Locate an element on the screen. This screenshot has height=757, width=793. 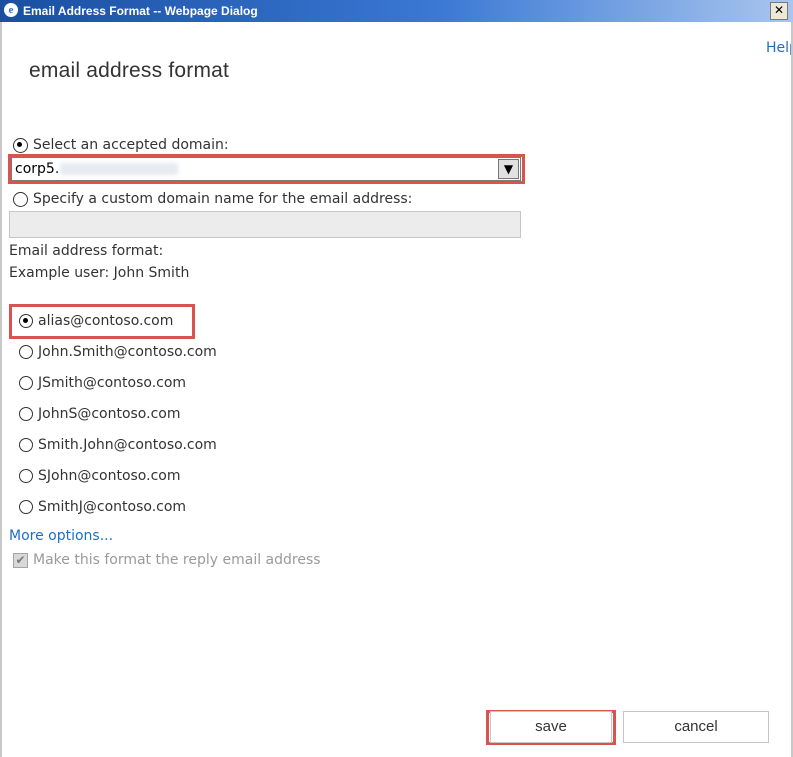
format-option-last-dot-first: Smith.John@contoso.com is located at coordinates (118, 445).